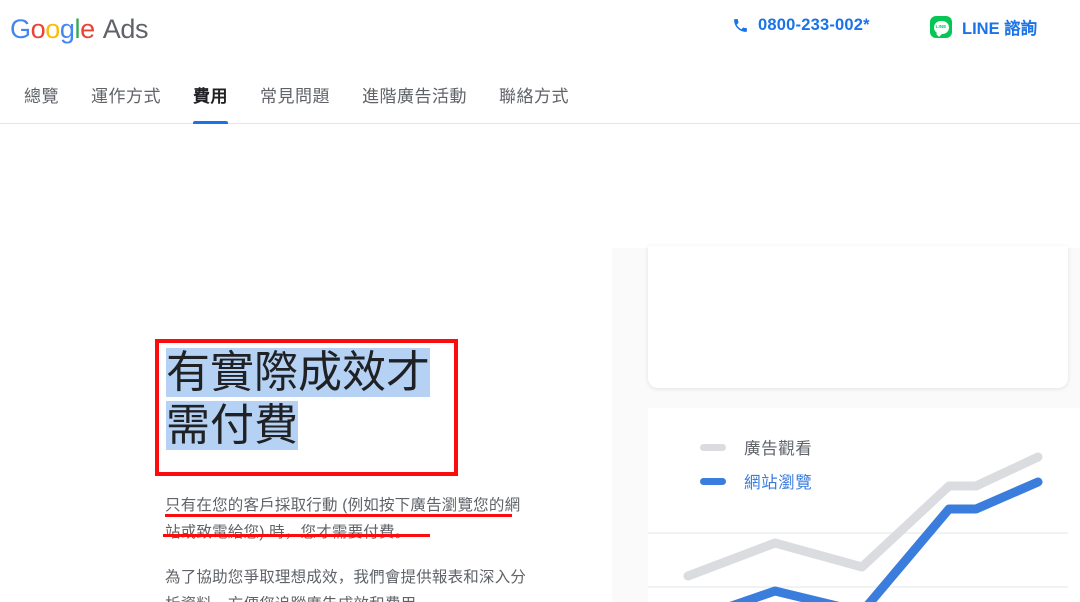 The height and width of the screenshot is (602, 1080). What do you see at coordinates (814, 25) in the screenshot?
I see `phone-number: 0800-233-002*` at bounding box center [814, 25].